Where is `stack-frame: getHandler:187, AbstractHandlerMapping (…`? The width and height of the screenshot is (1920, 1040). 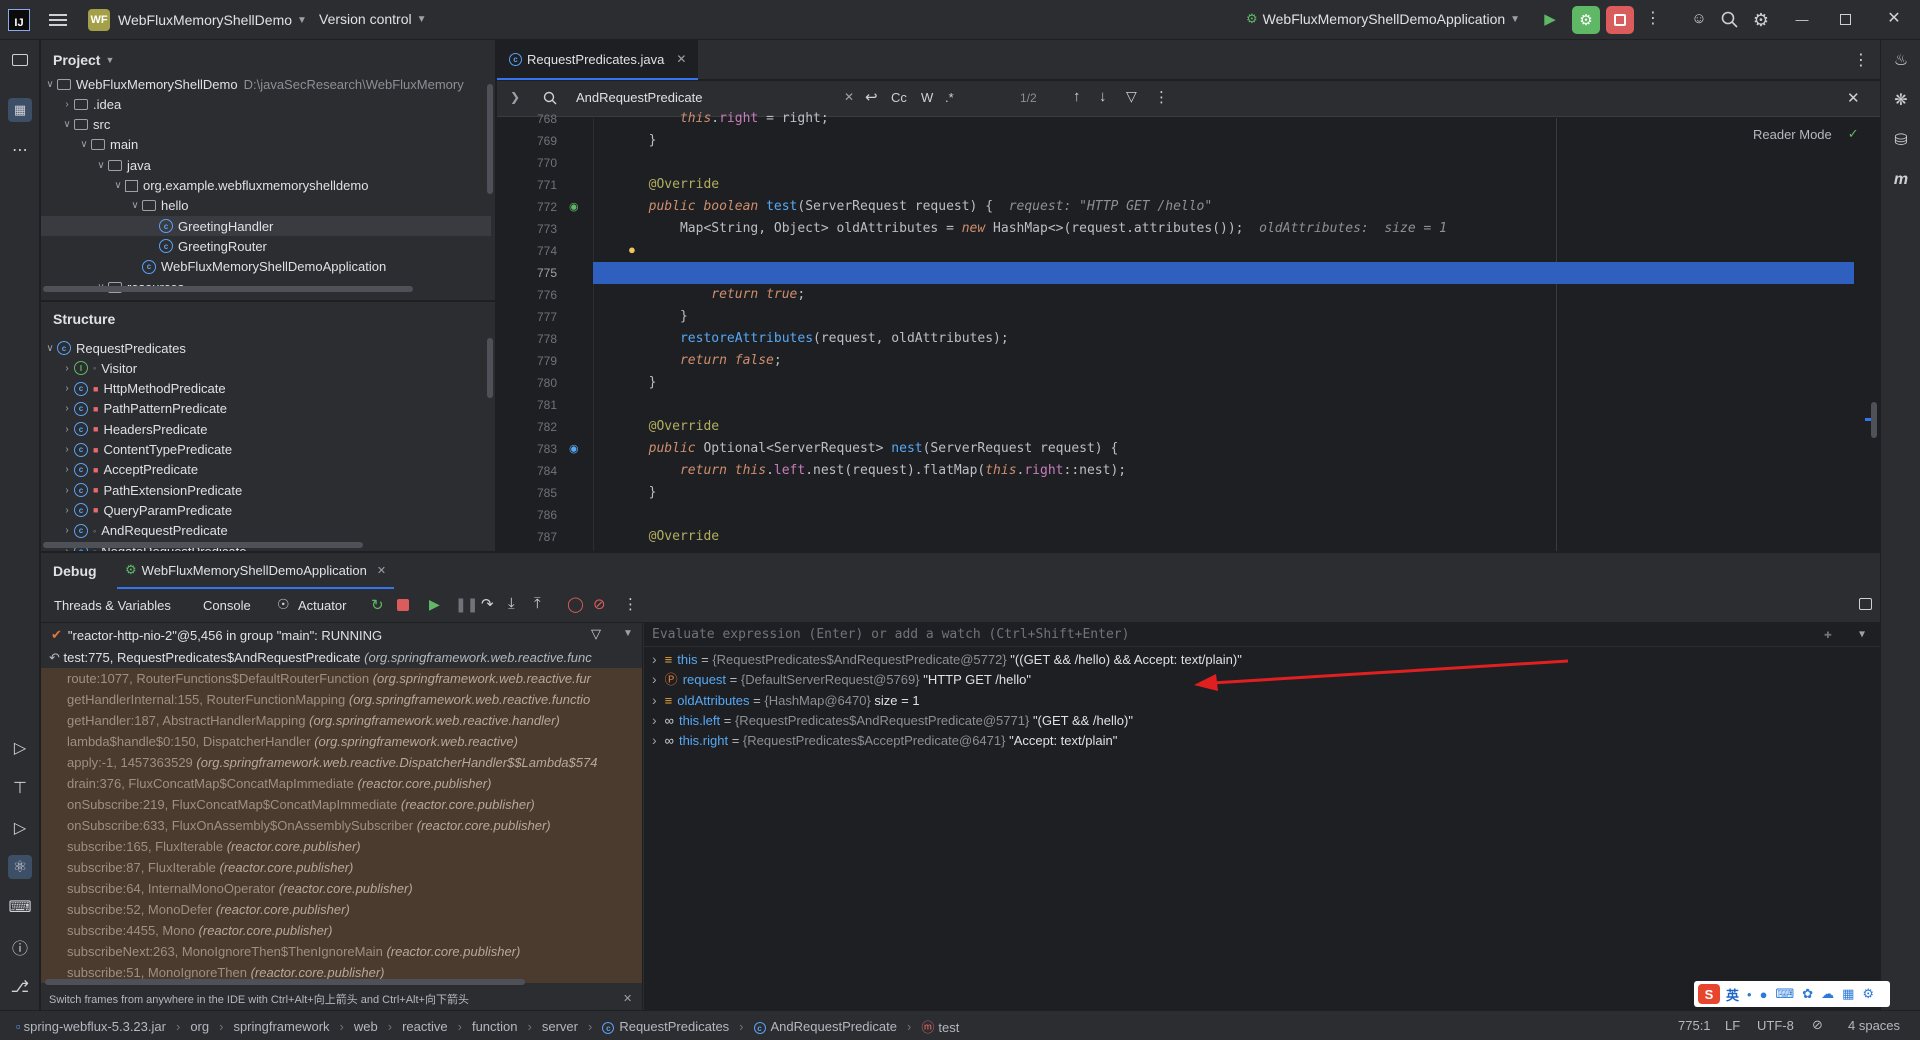 stack-frame: getHandler:187, AbstractHandlerMapping (… is located at coordinates (341, 720).